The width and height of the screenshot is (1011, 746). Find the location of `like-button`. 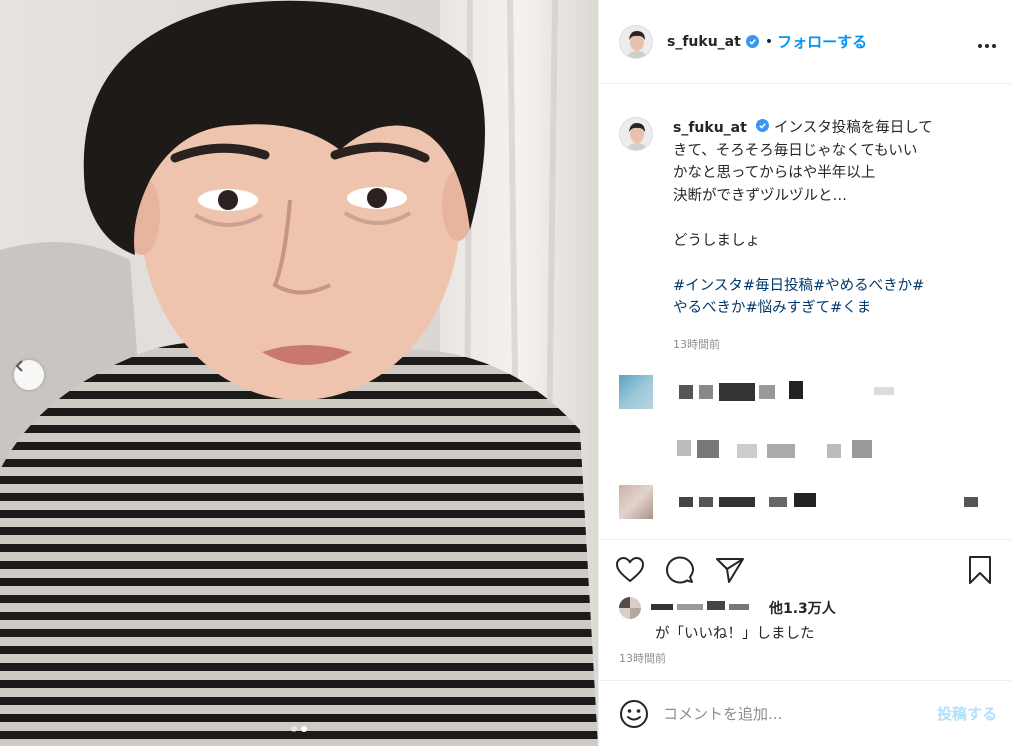

like-button is located at coordinates (630, 570).